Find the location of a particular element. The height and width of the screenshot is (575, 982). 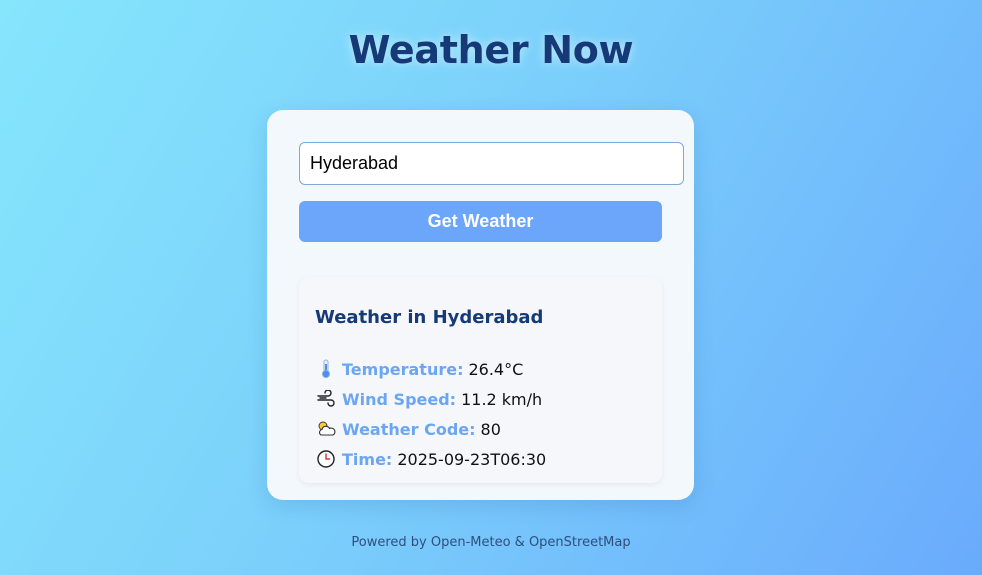

weather-code-label: Weather Code: is located at coordinates (409, 429).